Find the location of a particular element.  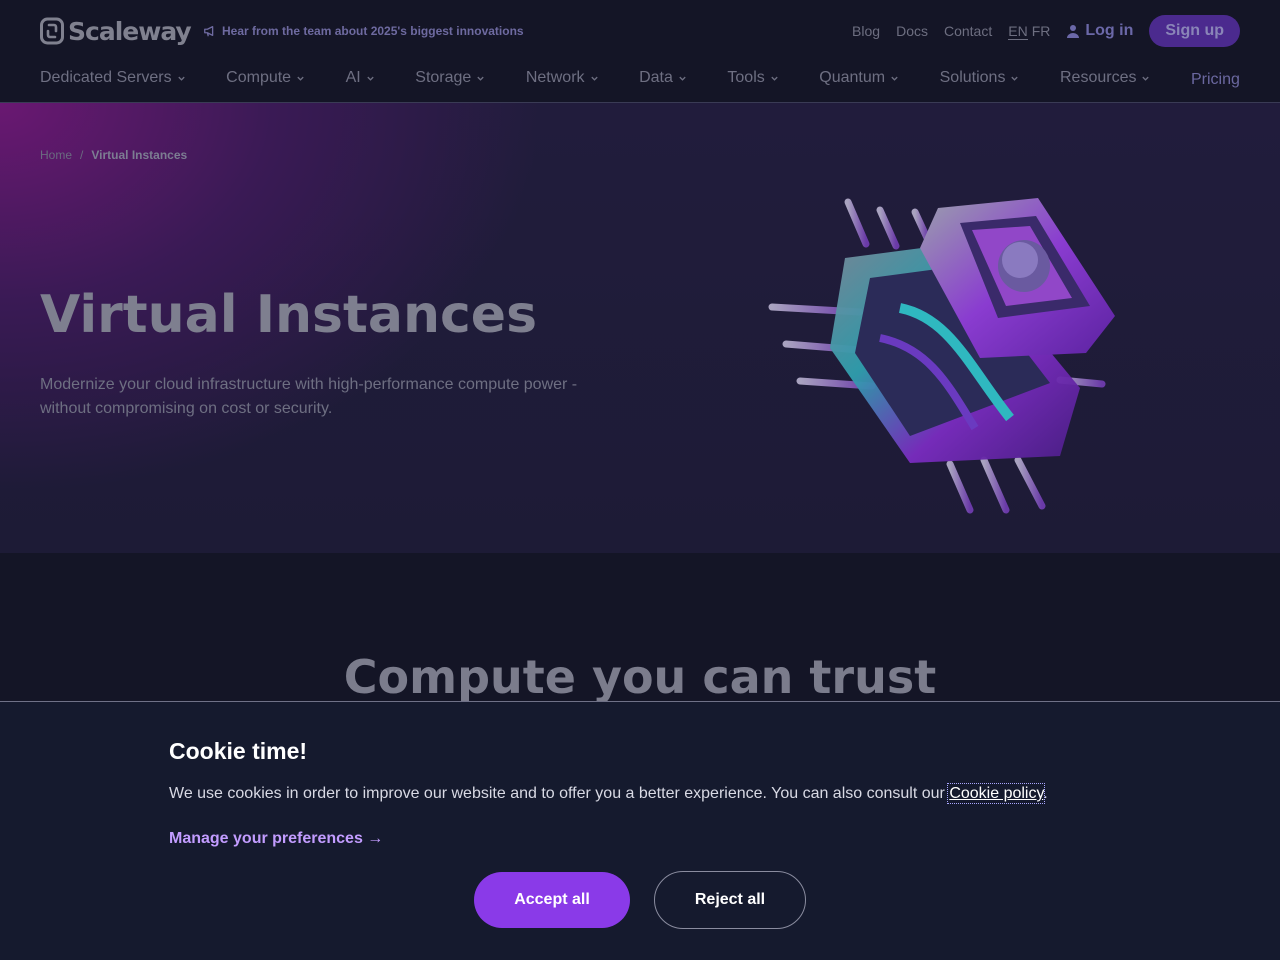

nav-label: Tools is located at coordinates (746, 77).